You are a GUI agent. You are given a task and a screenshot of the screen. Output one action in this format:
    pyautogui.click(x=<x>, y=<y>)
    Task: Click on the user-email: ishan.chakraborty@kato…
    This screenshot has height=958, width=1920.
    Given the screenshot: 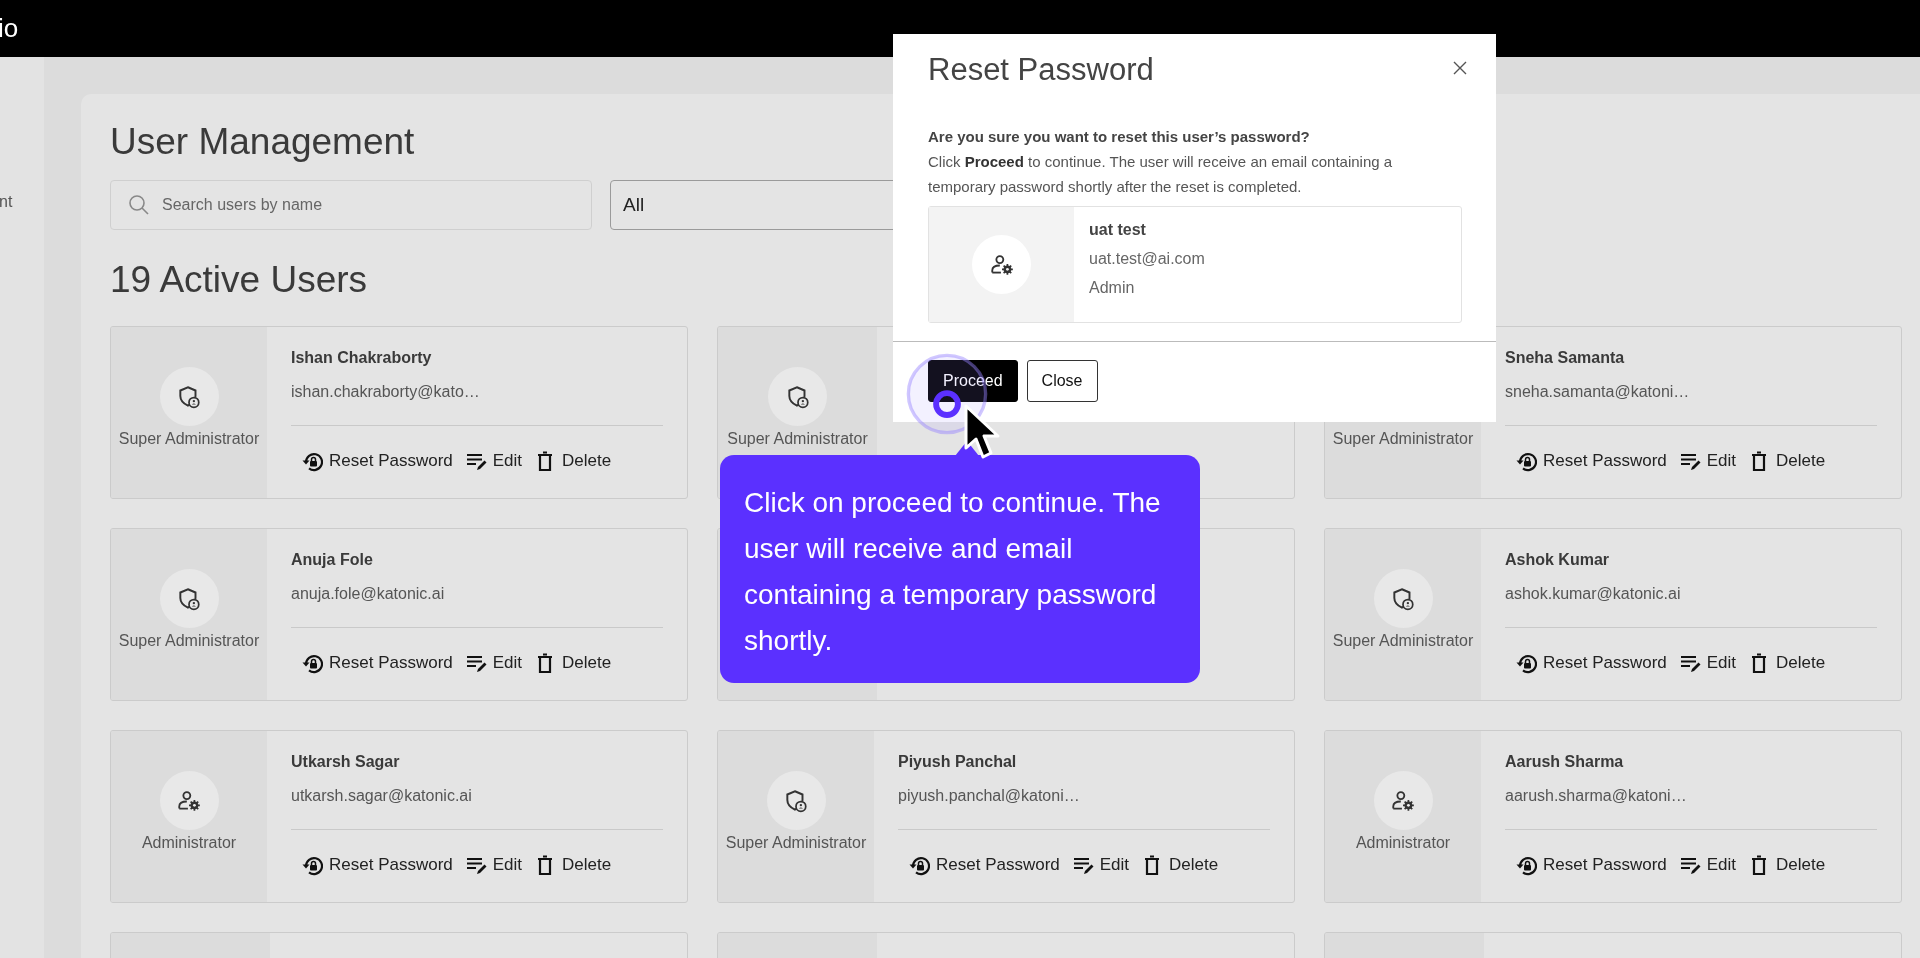 What is the action you would take?
    pyautogui.click(x=386, y=392)
    